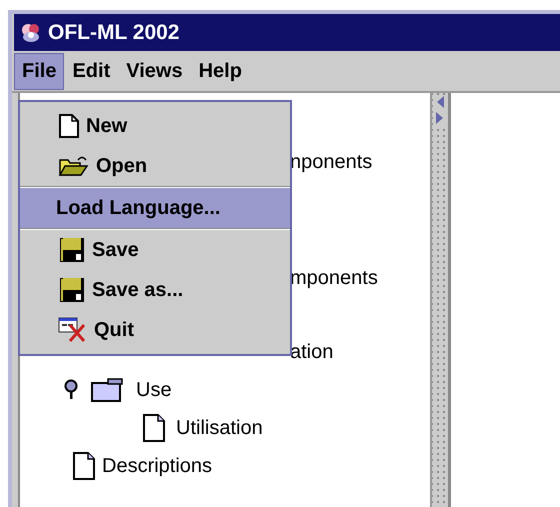 This screenshot has width=560, height=507. What do you see at coordinates (91, 71) in the screenshot?
I see `menu-item: Edit` at bounding box center [91, 71].